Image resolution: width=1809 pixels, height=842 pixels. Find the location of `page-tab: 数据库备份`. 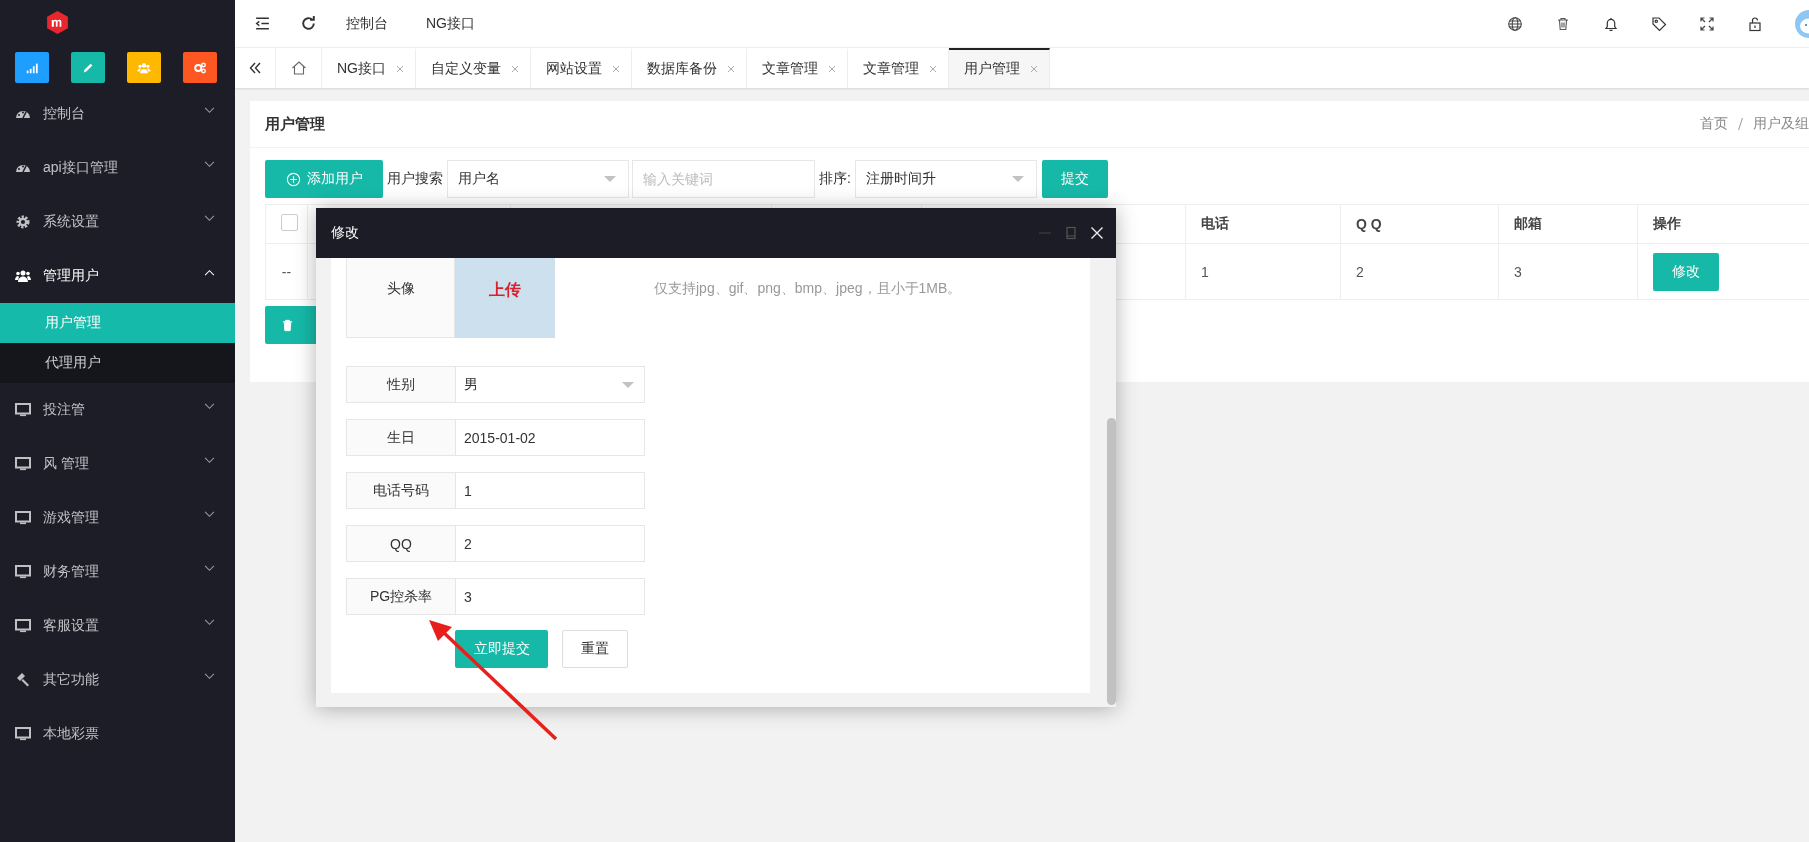

page-tab: 数据库备份 is located at coordinates (689, 68).